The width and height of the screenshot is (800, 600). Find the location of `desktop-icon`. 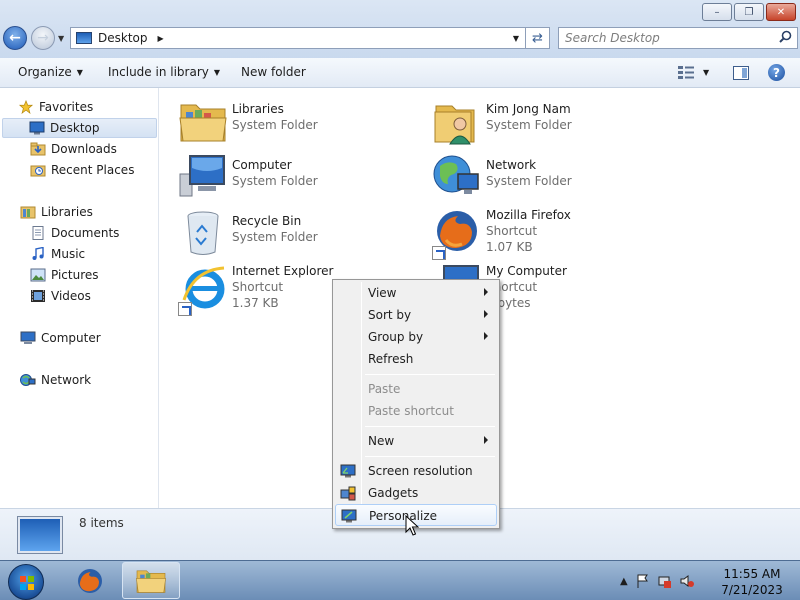

desktop-icon is located at coordinates (37, 128).